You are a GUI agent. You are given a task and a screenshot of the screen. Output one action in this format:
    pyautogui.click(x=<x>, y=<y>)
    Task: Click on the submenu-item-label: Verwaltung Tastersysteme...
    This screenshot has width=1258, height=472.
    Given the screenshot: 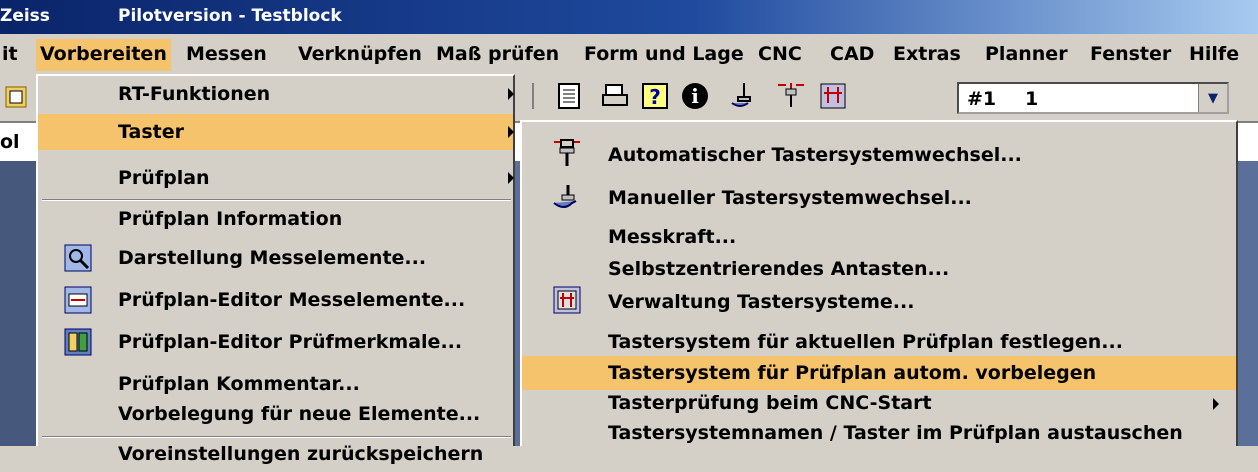 What is the action you would take?
    pyautogui.click(x=761, y=302)
    